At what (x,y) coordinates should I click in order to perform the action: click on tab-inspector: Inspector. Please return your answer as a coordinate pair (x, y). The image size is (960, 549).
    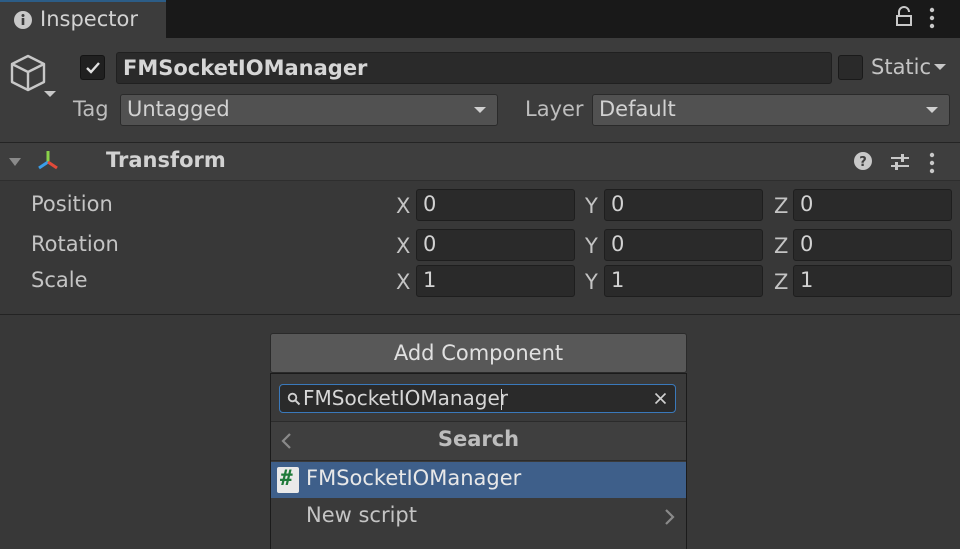
    Looking at the image, I should click on (83, 19).